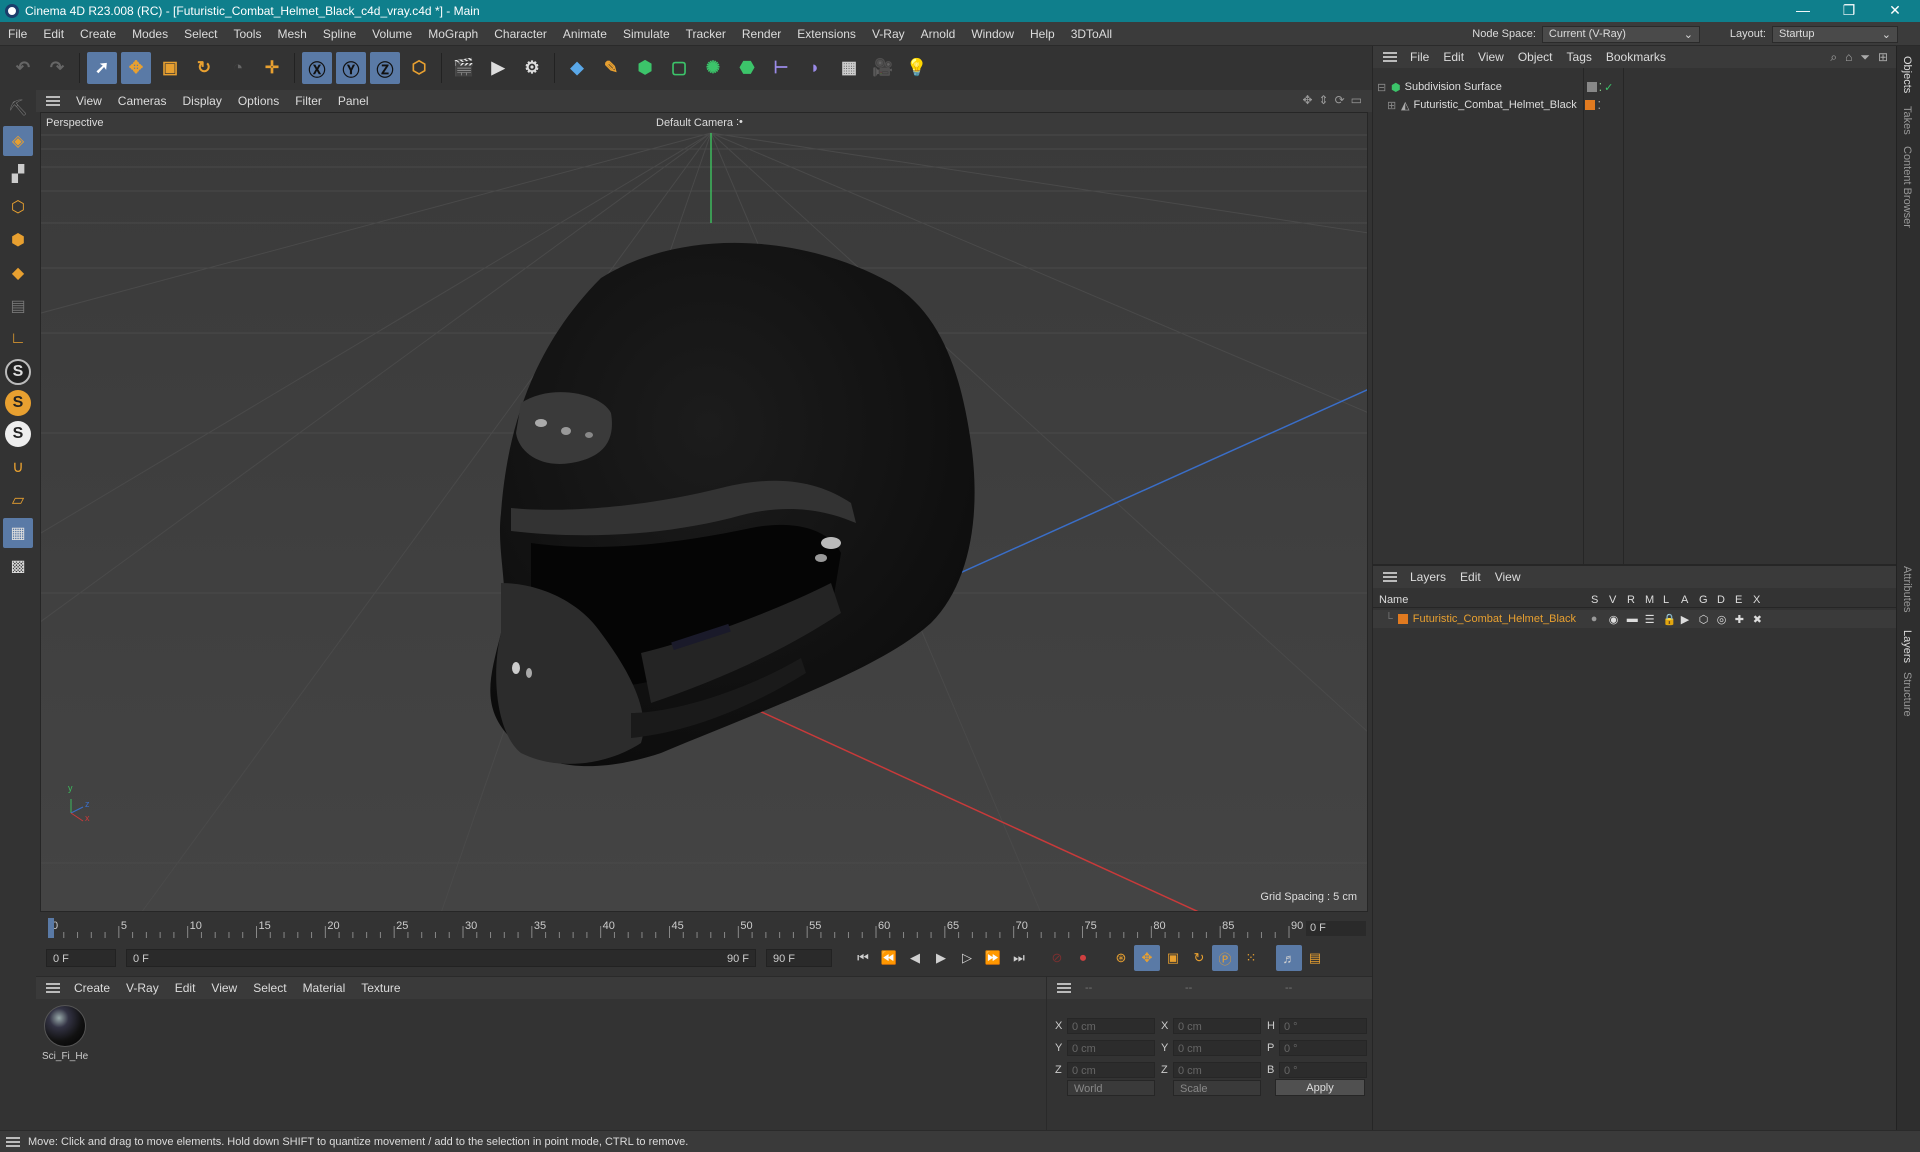  Describe the element at coordinates (1173, 958) in the screenshot. I see `scale-key-icon: ▣` at that location.